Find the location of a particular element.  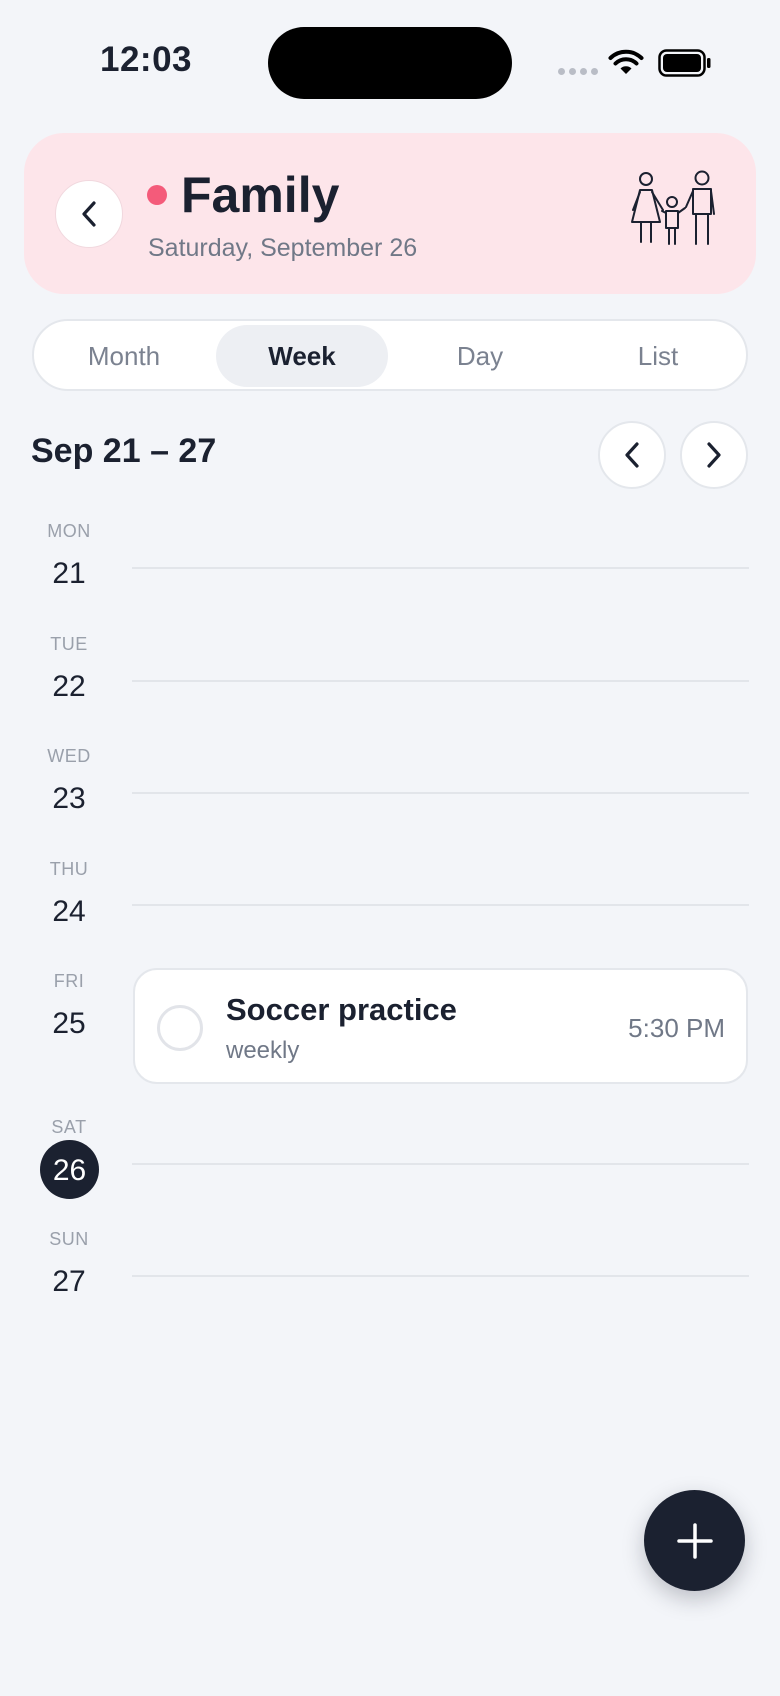

view-switcher: Month Week Day List is located at coordinates (390, 355).